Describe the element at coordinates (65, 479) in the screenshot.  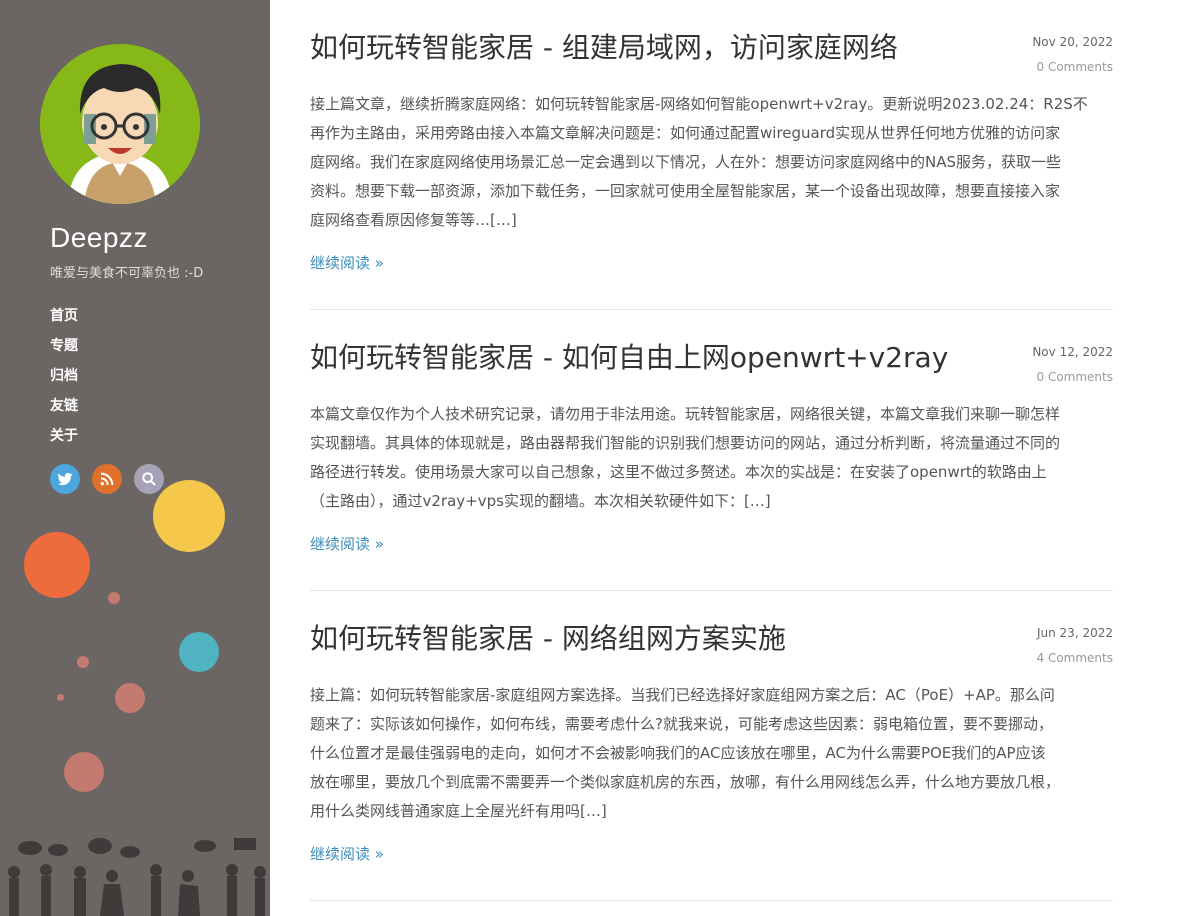
I see `twitter-icon` at that location.